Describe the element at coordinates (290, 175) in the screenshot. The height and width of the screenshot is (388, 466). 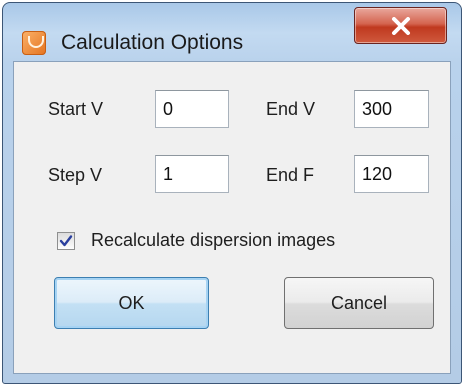
I see `end-f-label: End F` at that location.